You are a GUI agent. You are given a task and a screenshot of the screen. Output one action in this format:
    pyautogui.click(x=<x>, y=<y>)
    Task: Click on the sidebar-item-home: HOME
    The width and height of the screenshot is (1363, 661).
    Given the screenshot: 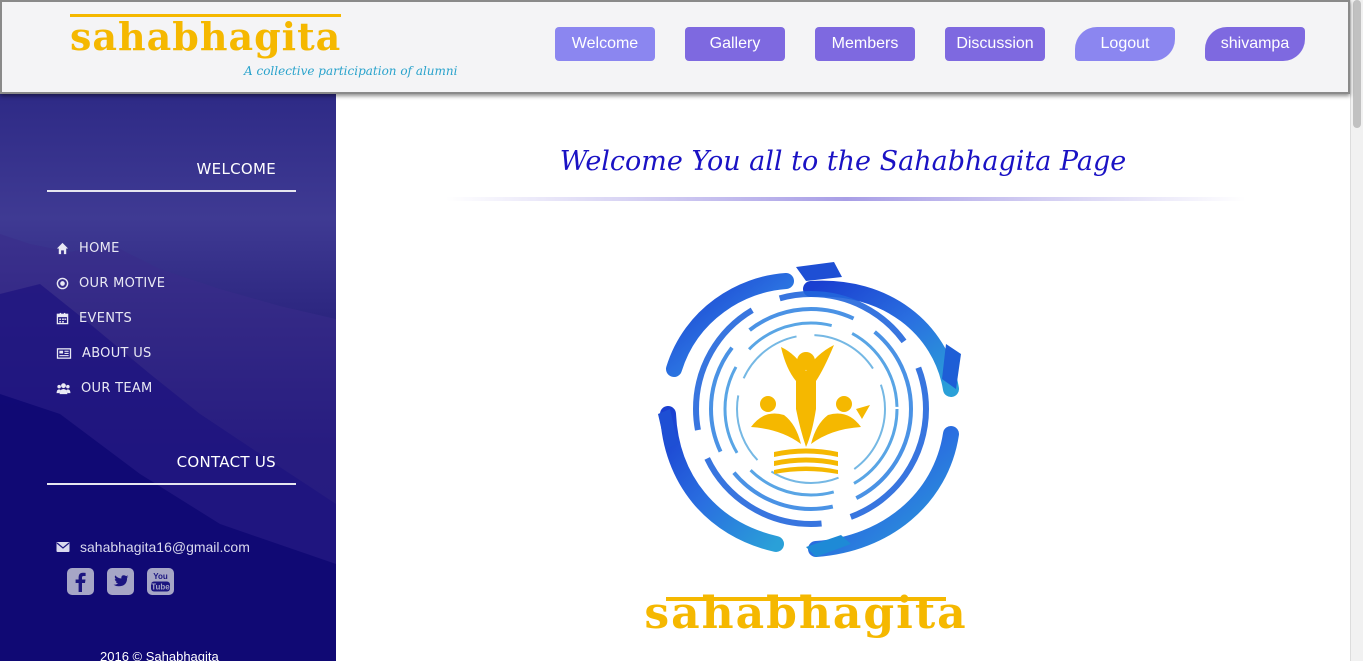 What is the action you would take?
    pyautogui.click(x=88, y=248)
    